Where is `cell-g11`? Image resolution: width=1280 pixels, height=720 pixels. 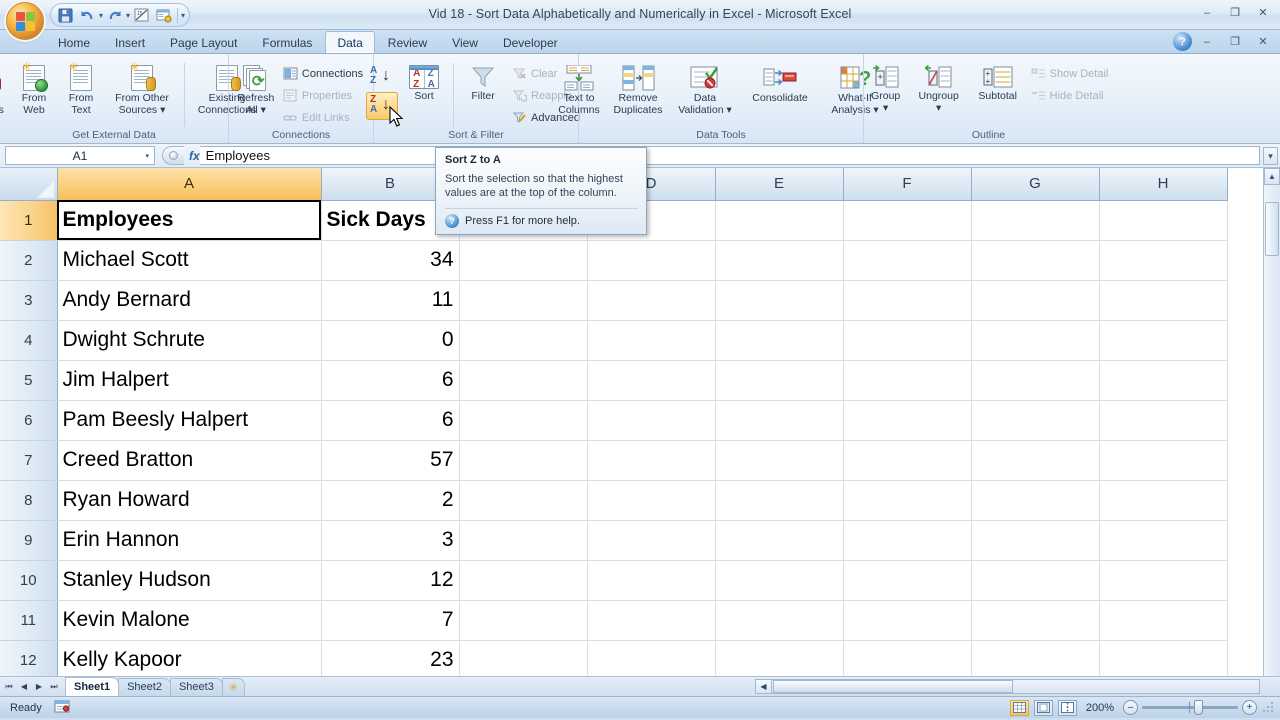 cell-g11 is located at coordinates (1035, 620).